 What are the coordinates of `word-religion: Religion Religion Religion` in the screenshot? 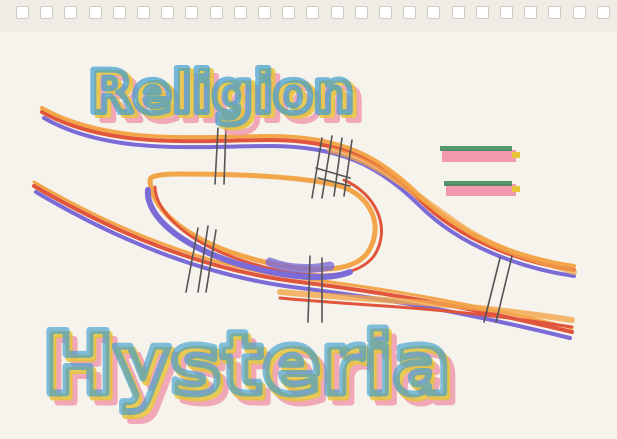 It's located at (225, 96).